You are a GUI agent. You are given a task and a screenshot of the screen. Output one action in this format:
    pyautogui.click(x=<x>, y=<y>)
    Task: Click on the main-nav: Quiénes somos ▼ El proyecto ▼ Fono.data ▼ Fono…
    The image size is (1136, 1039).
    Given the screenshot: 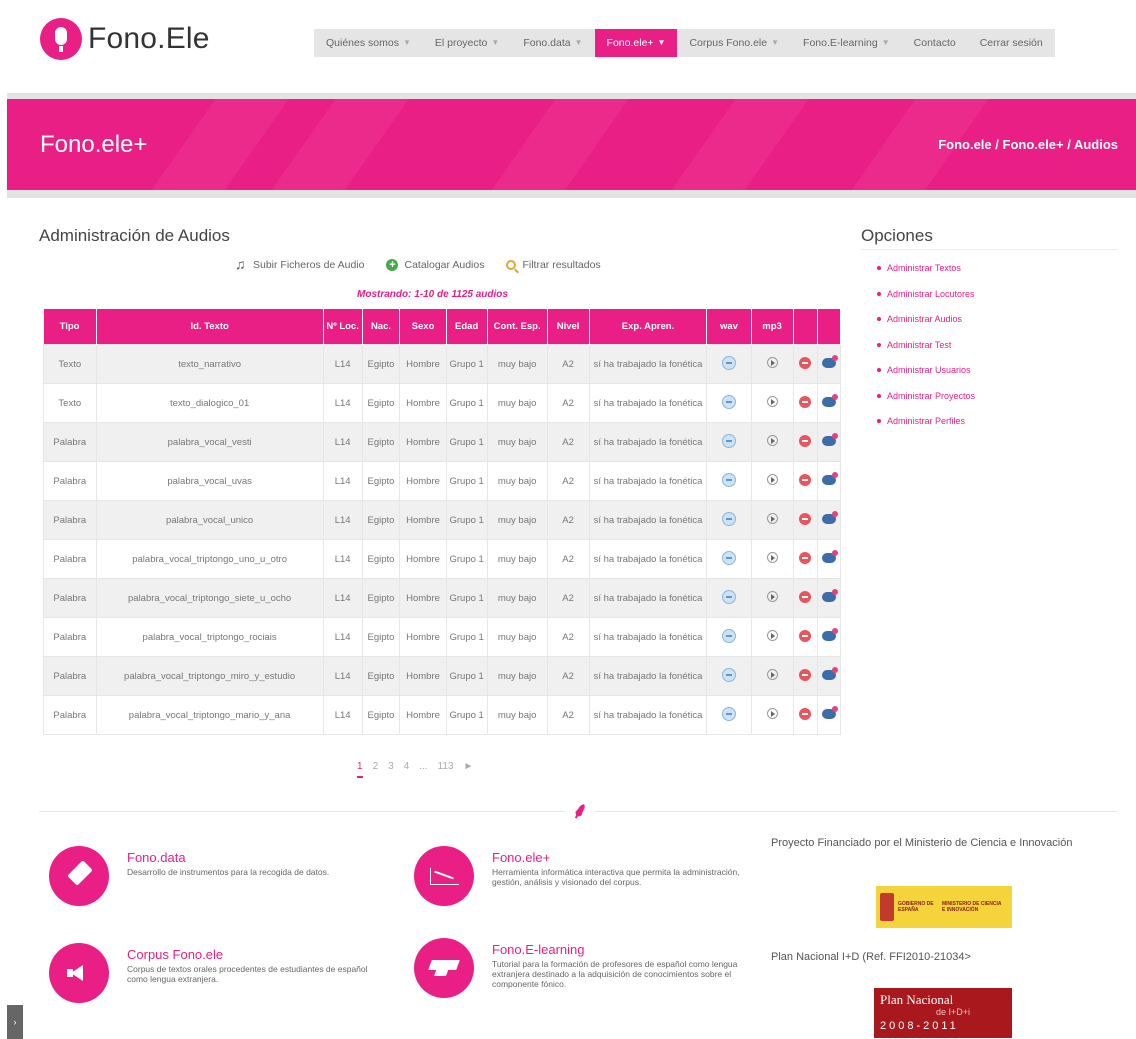 What is the action you would take?
    pyautogui.click(x=684, y=43)
    